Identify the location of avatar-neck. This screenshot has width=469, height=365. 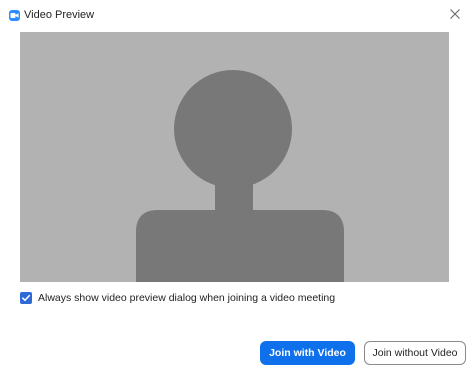
(234, 194).